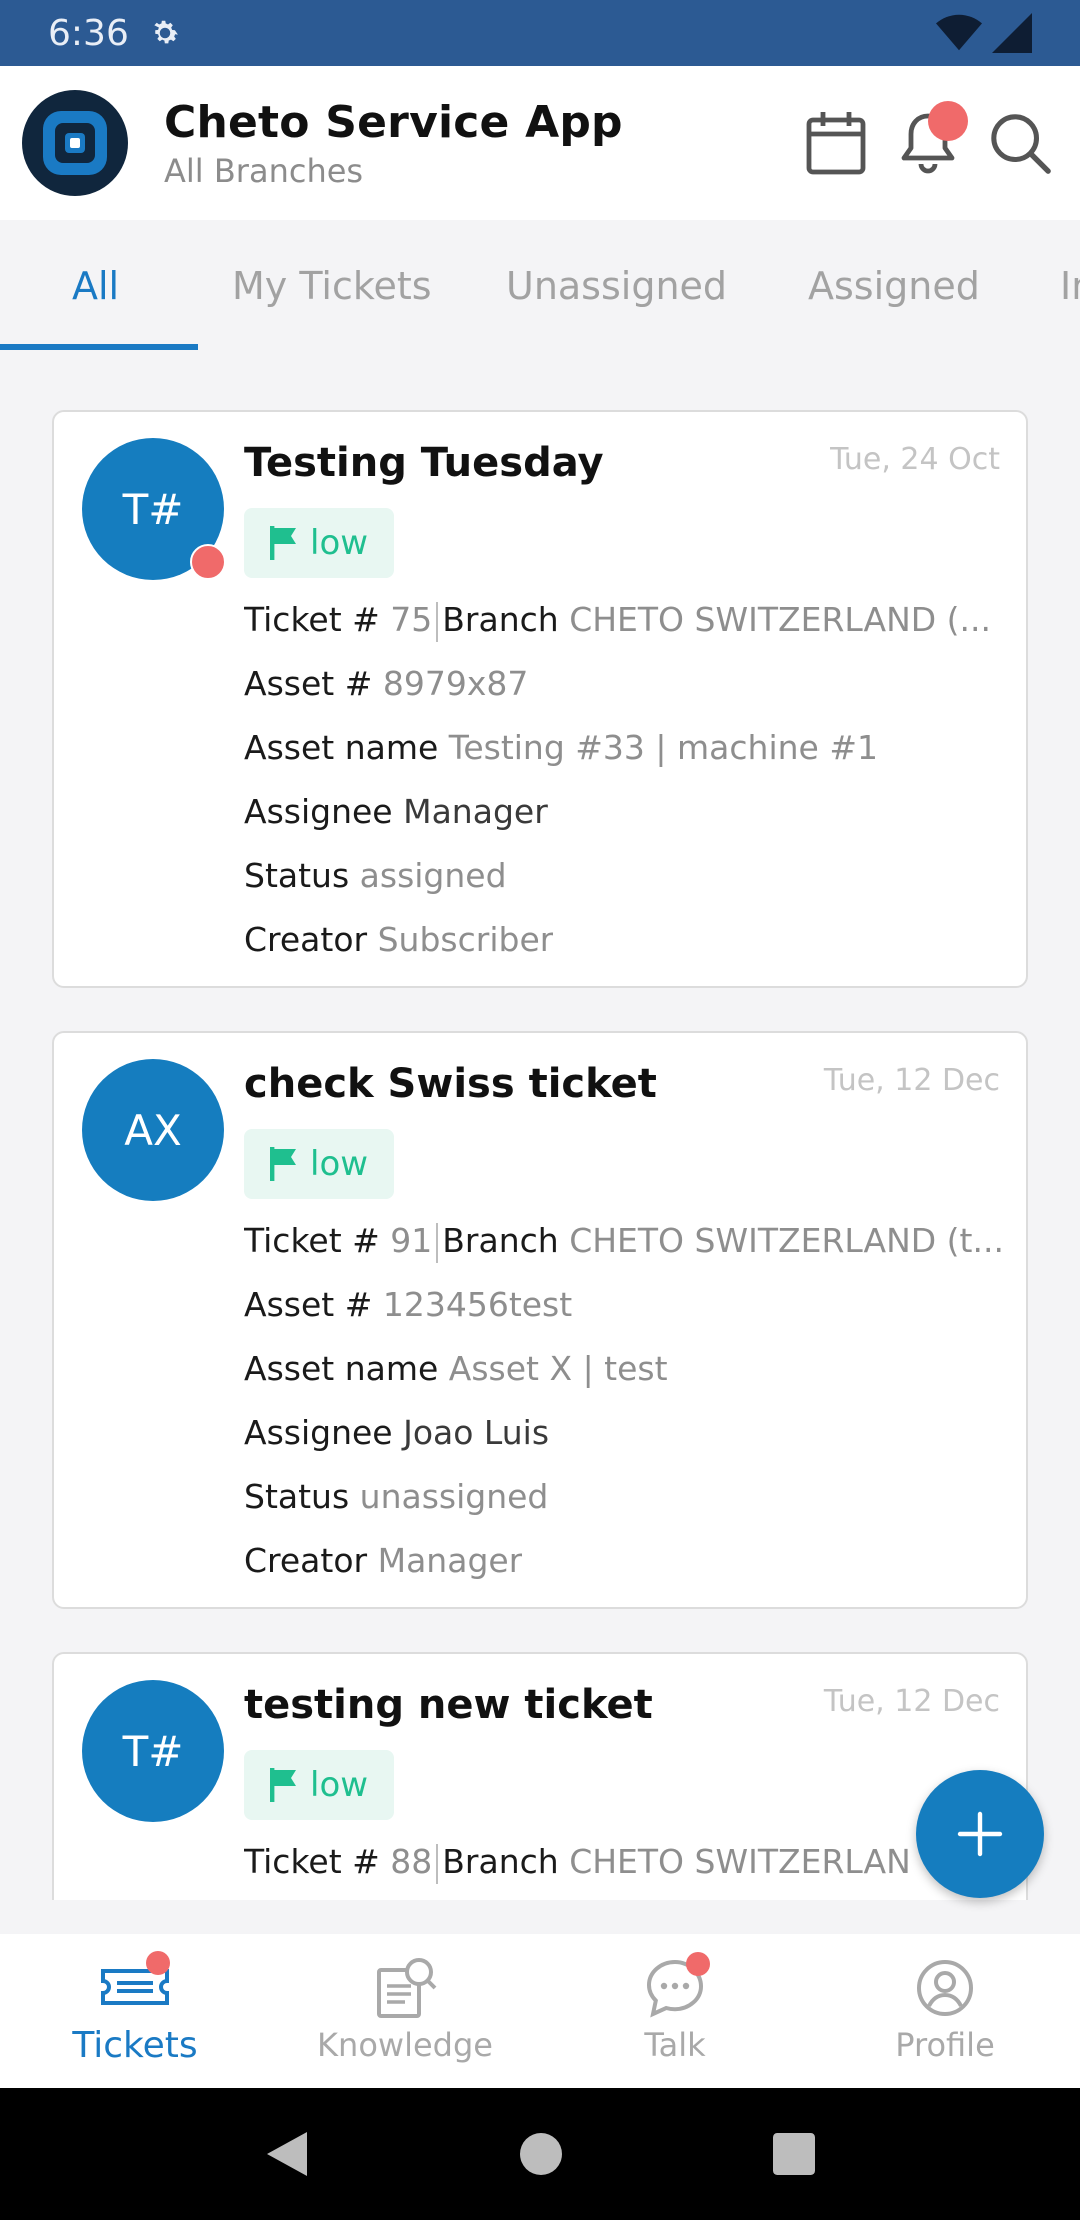 Image resolution: width=1080 pixels, height=2220 pixels. I want to click on knowledge-icon, so click(407, 1988).